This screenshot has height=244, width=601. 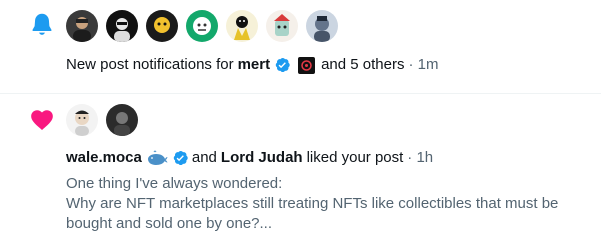 I want to click on whale-emoji-icon, so click(x=157, y=157).